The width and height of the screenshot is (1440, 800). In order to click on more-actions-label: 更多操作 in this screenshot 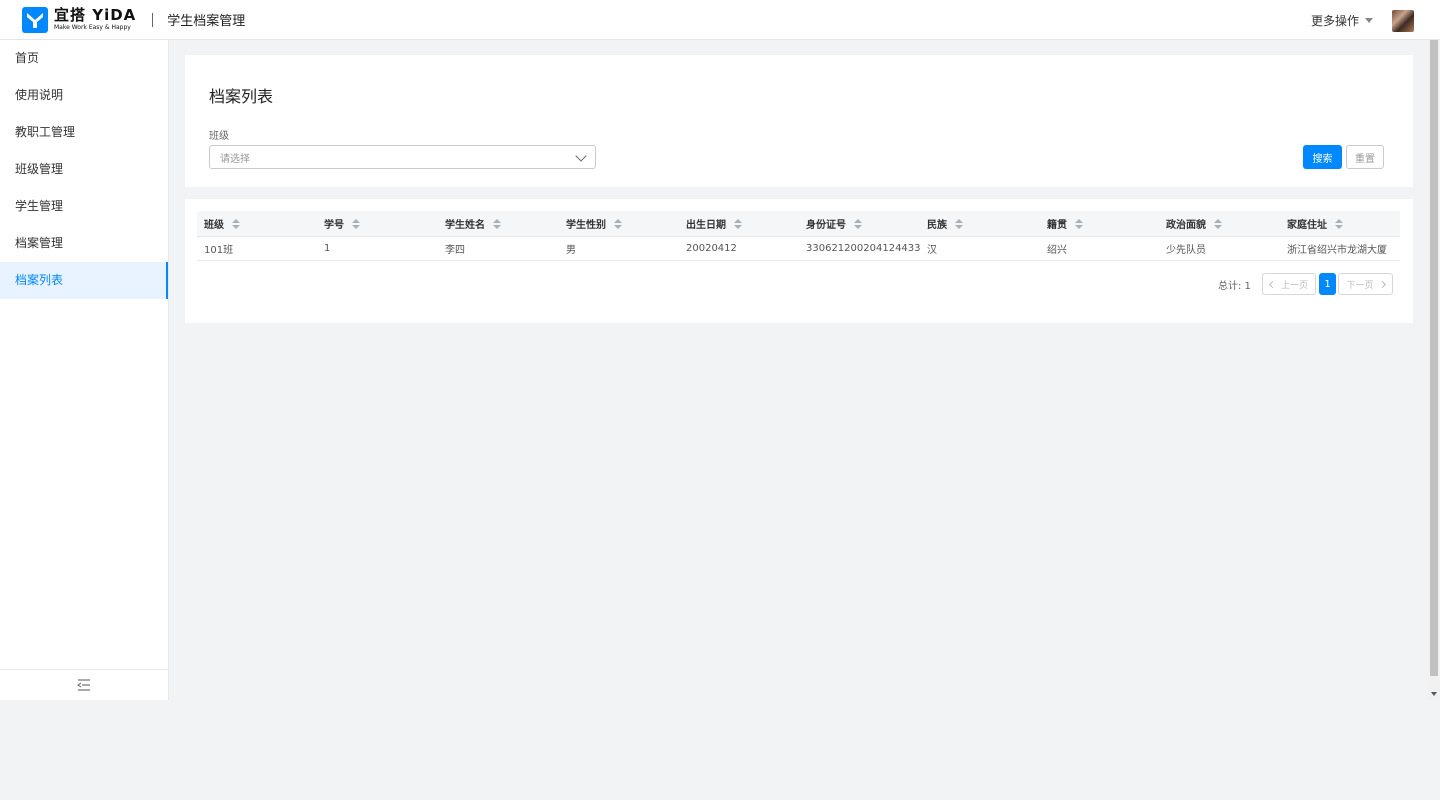, I will do `click(1335, 21)`.